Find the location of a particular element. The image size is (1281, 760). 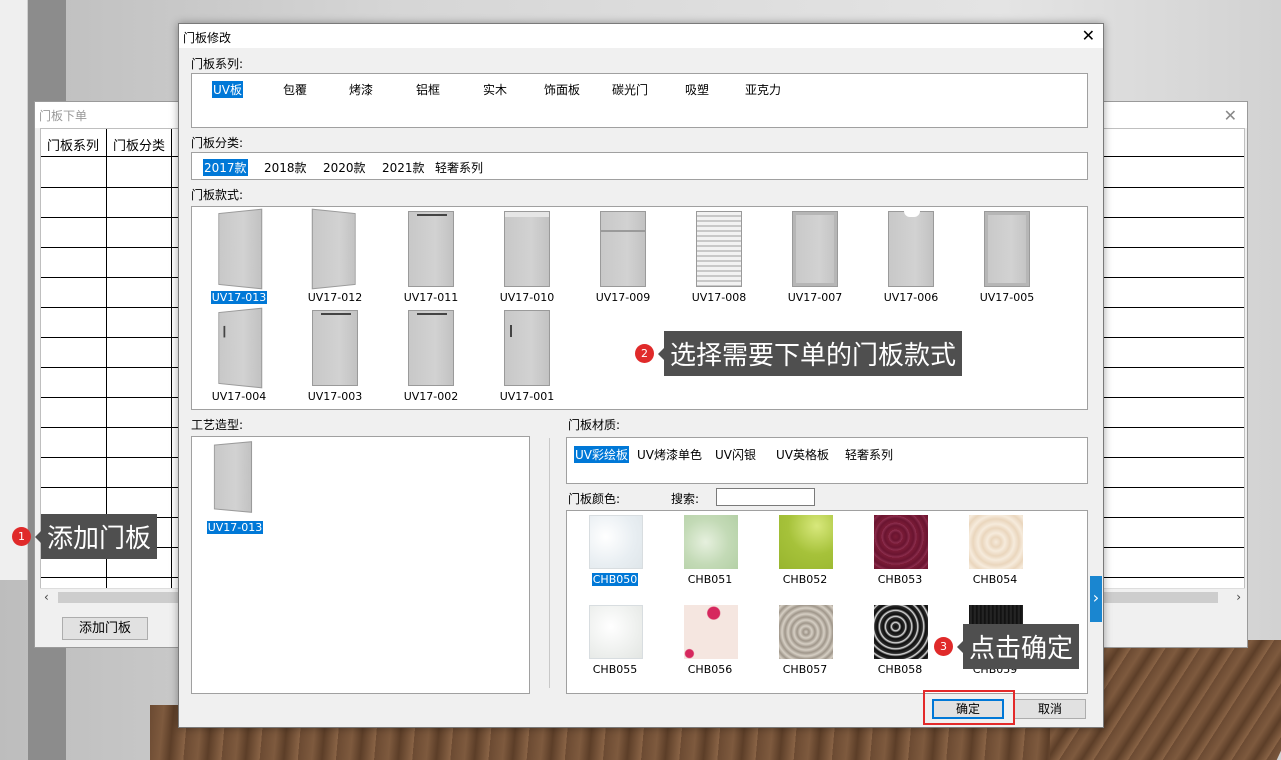

callout-text: 选择需要下单的门板款式 is located at coordinates (813, 353).